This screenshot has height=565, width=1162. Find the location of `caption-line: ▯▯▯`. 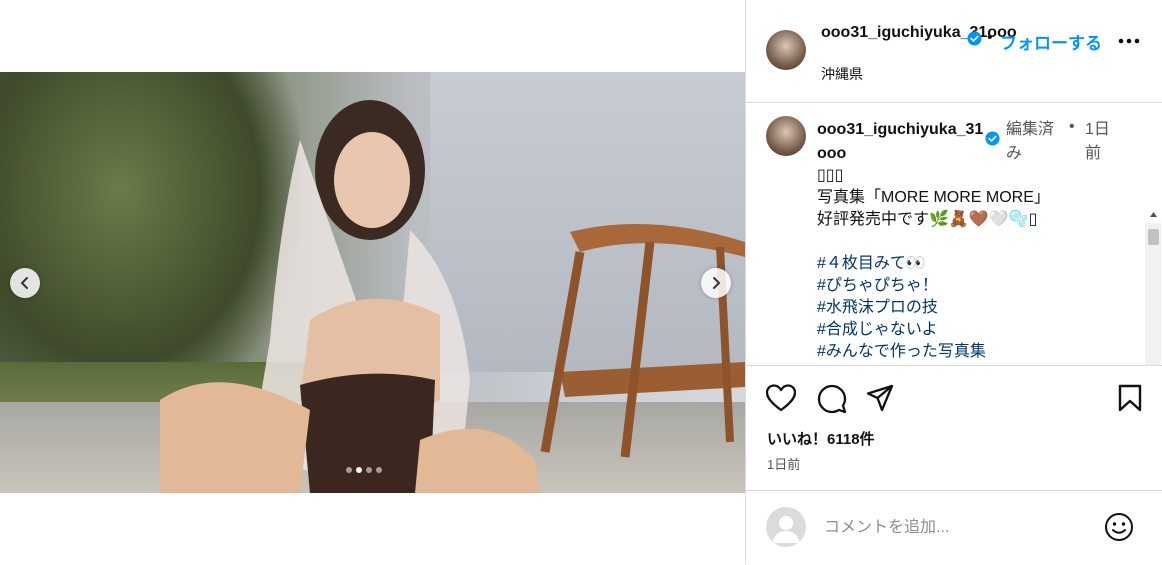

caption-line: ▯▯▯ is located at coordinates (830, 175).